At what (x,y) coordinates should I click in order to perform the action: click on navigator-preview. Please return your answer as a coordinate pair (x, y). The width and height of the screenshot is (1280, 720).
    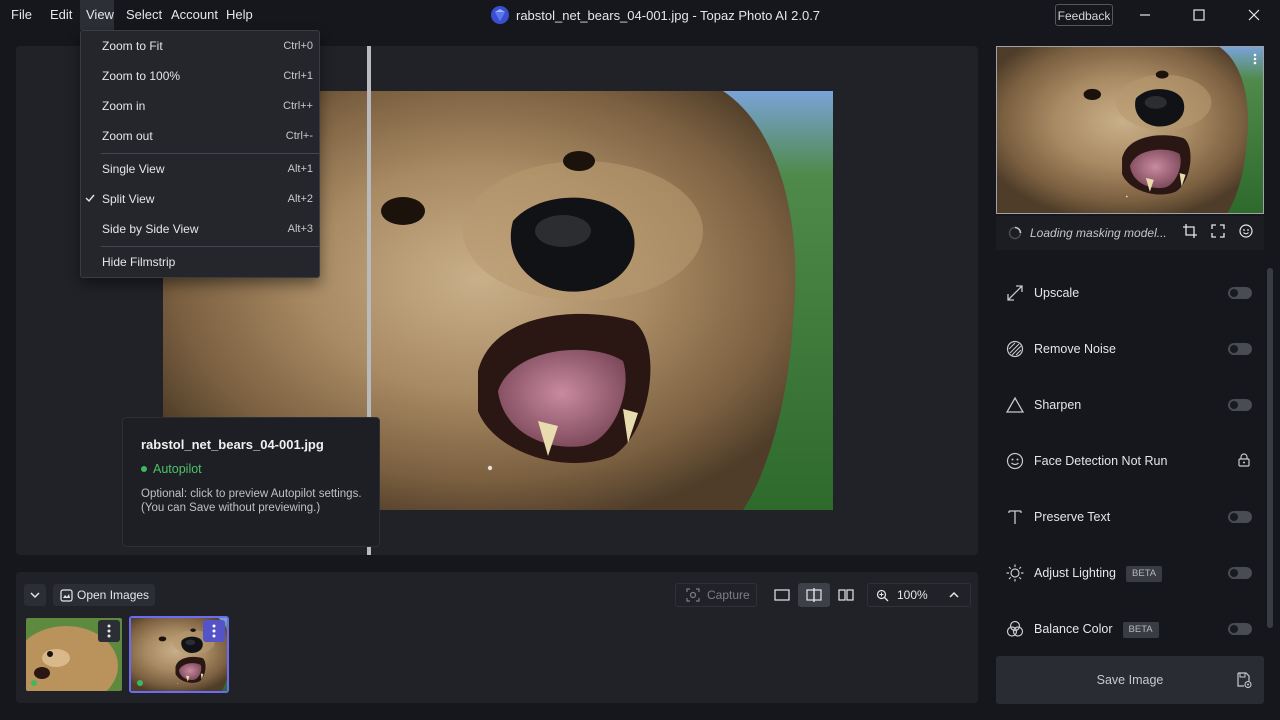
    Looking at the image, I should click on (1130, 130).